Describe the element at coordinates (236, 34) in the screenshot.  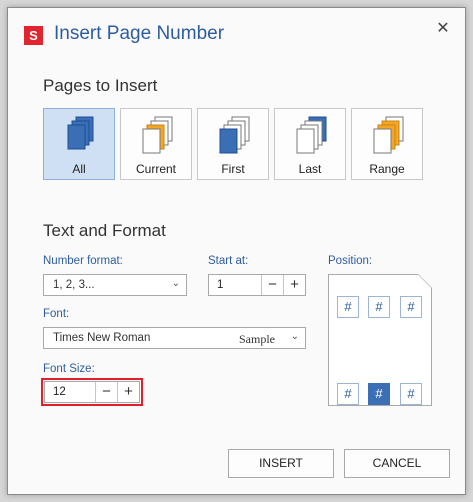
I see `title-bar: S Insert Page Number ✕` at that location.